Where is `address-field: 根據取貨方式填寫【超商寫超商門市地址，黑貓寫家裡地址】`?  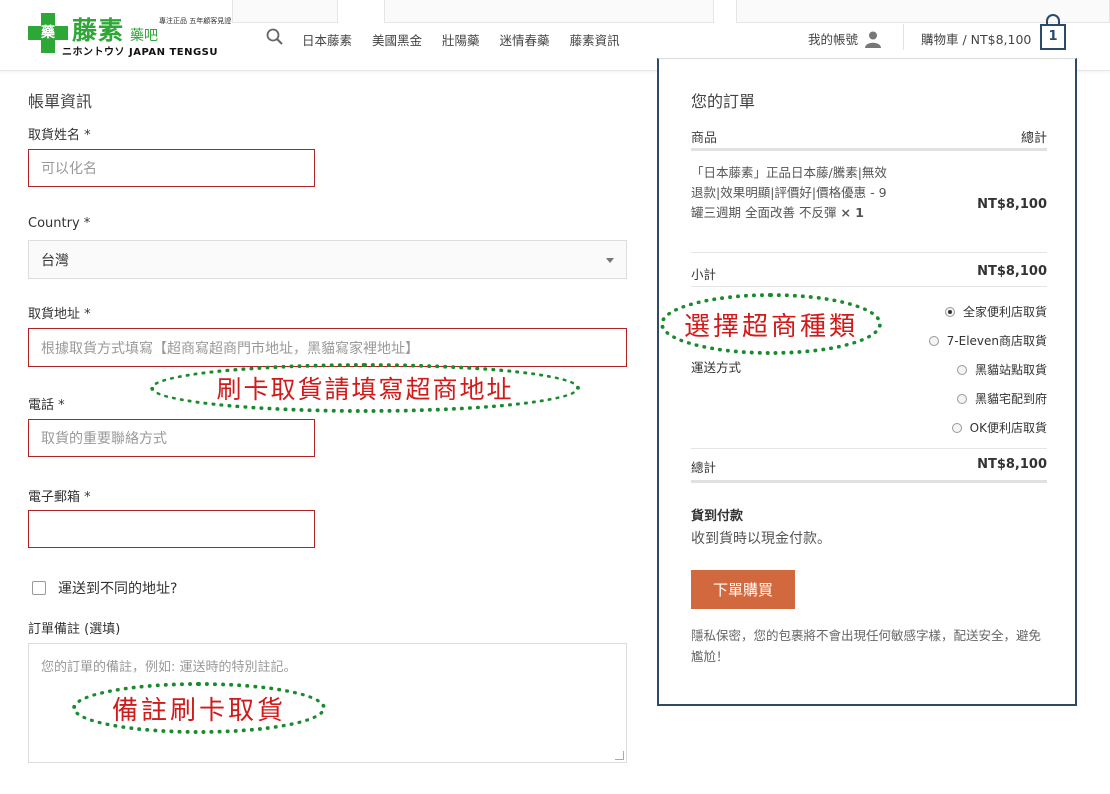 address-field: 根據取貨方式填寫【超商寫超商門市地址，黑貓寫家裡地址】 is located at coordinates (327, 347).